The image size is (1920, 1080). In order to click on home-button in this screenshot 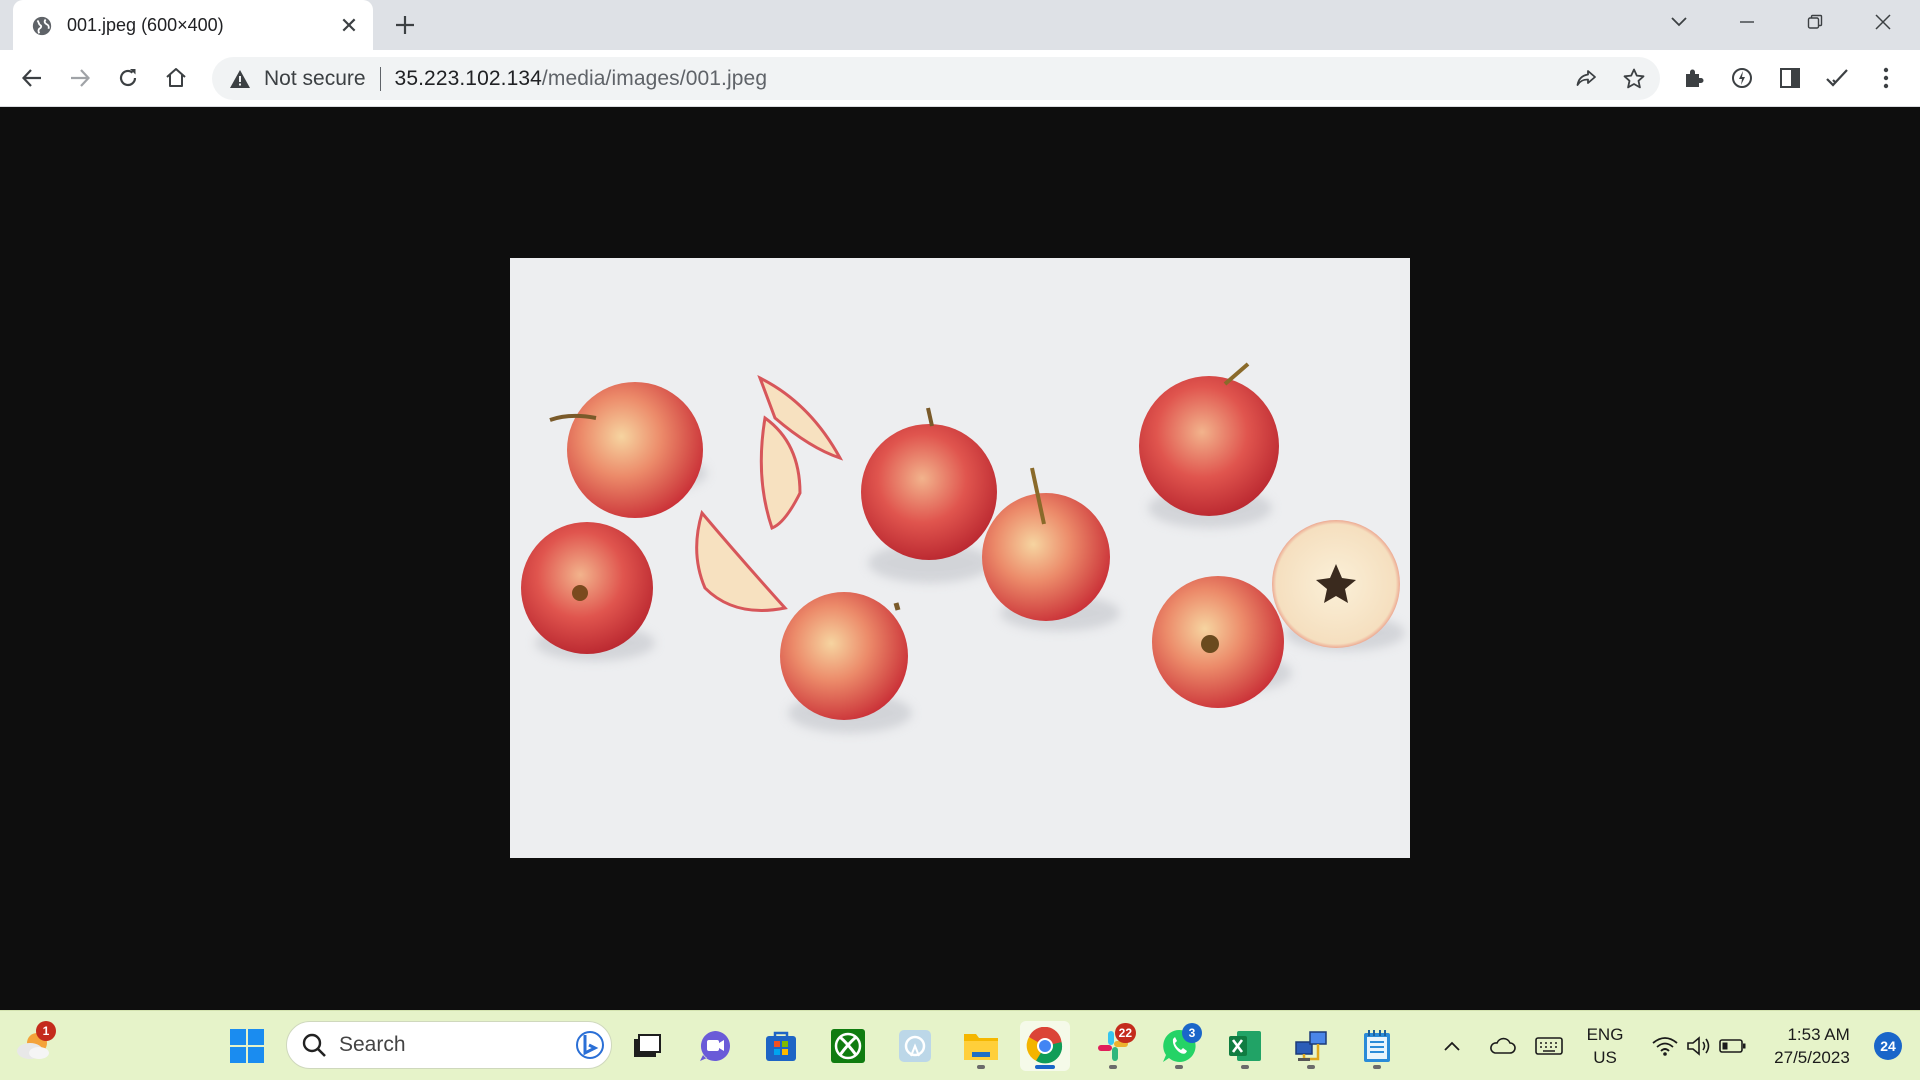, I will do `click(176, 78)`.